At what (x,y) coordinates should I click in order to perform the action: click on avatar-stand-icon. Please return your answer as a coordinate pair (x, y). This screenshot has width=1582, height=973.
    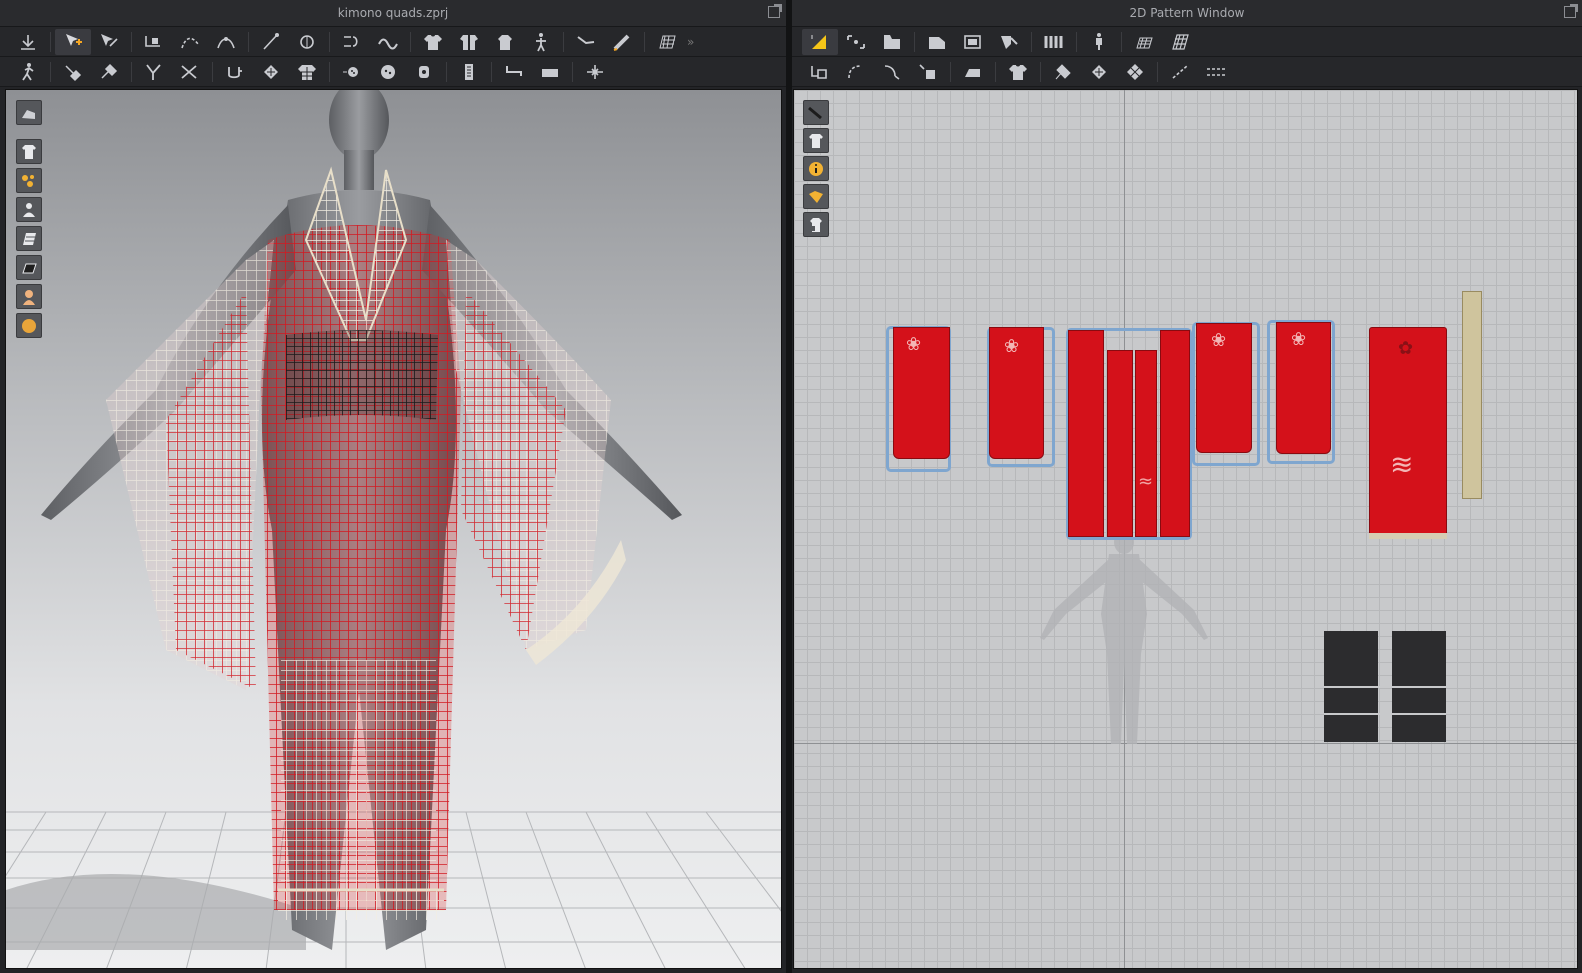
    Looking at the image, I should click on (505, 42).